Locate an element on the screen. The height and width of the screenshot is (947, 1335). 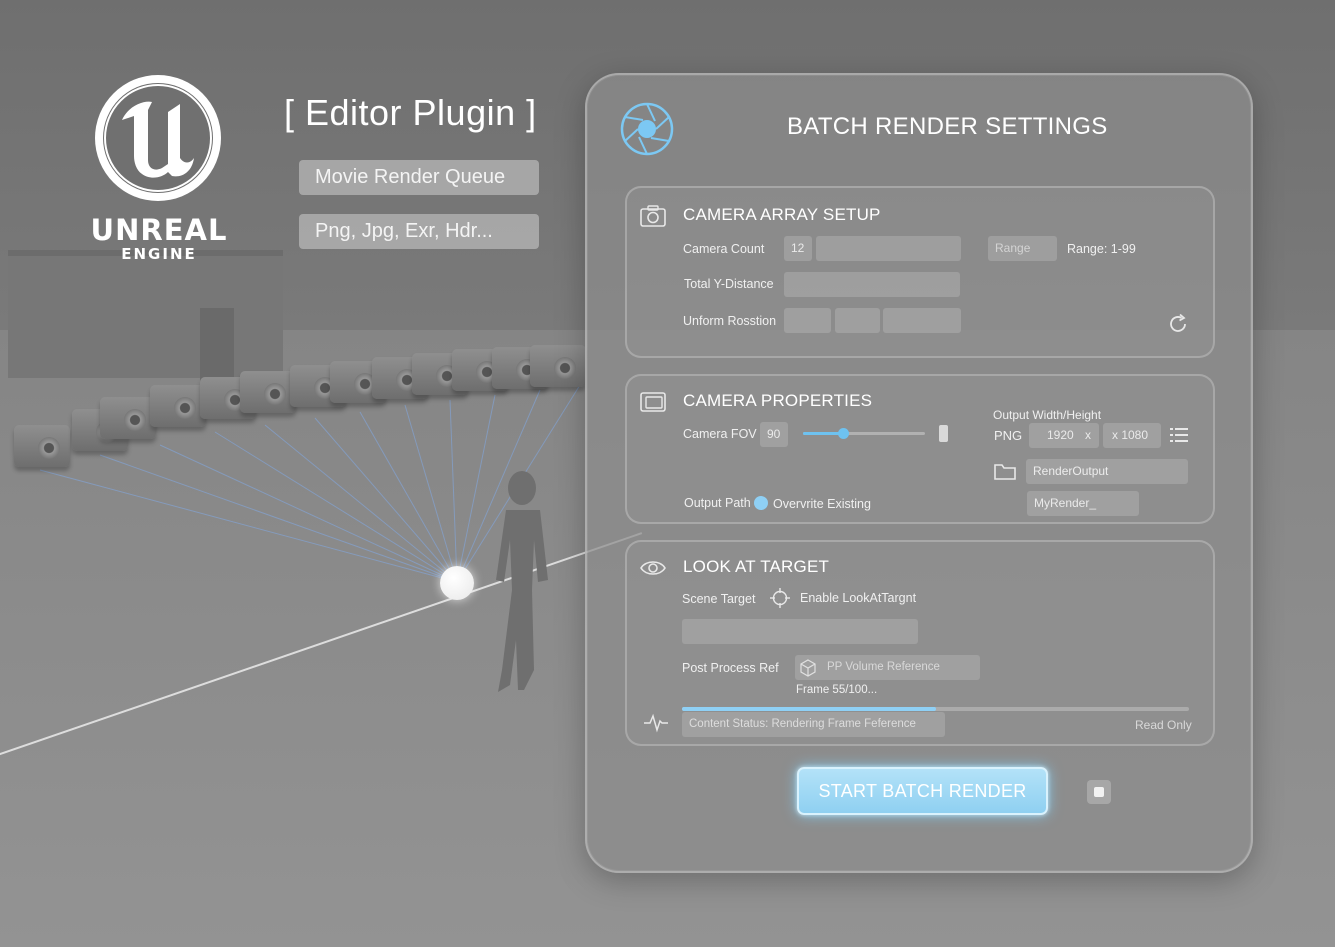
eye-icon is located at coordinates (653, 568).